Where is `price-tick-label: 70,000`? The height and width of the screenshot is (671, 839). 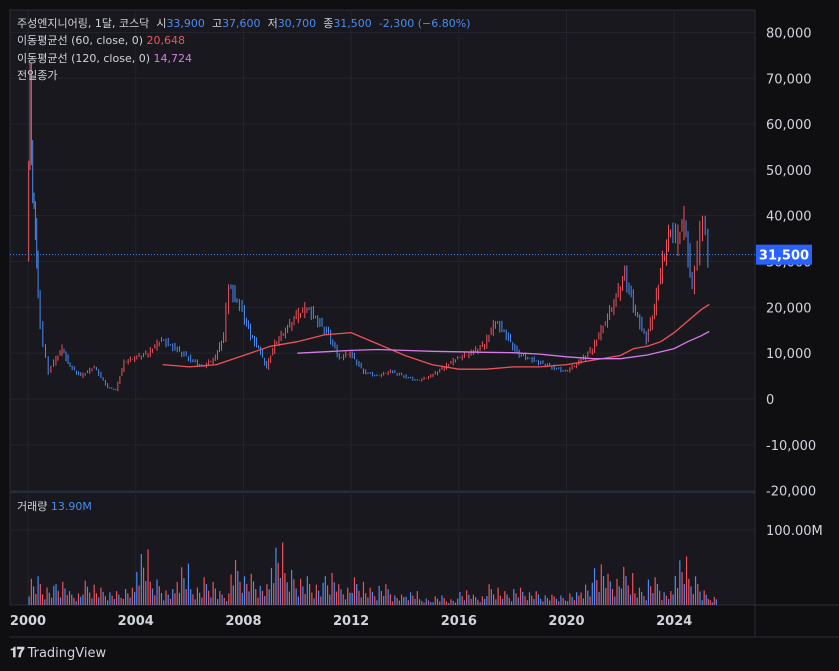 price-tick-label: 70,000 is located at coordinates (789, 79).